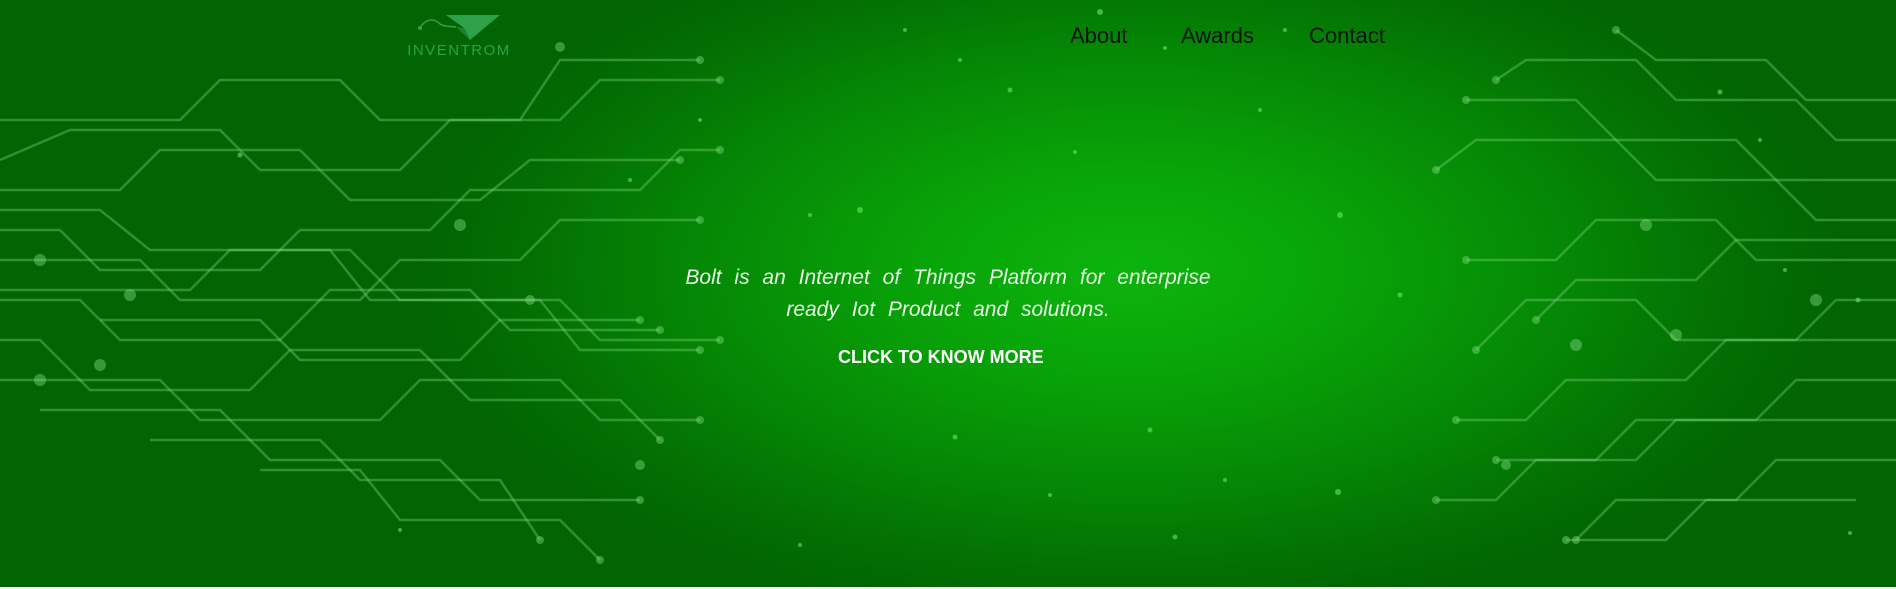  What do you see at coordinates (1099, 36) in the screenshot?
I see `nav-link-about: About` at bounding box center [1099, 36].